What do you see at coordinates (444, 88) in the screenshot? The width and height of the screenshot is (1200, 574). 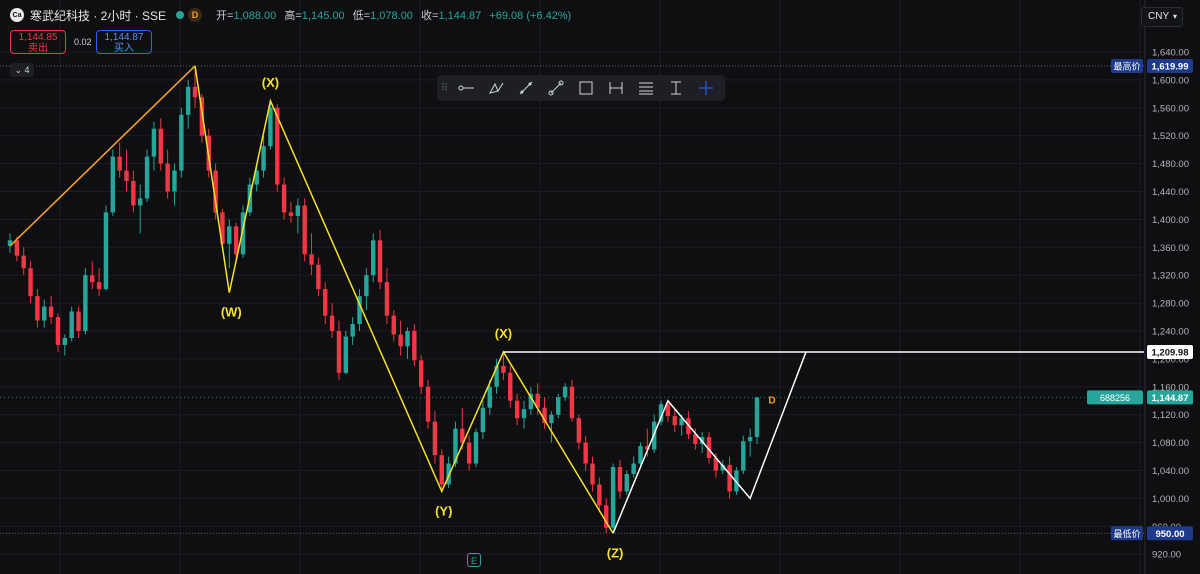 I see `drag-handle-icon: ⠿` at bounding box center [444, 88].